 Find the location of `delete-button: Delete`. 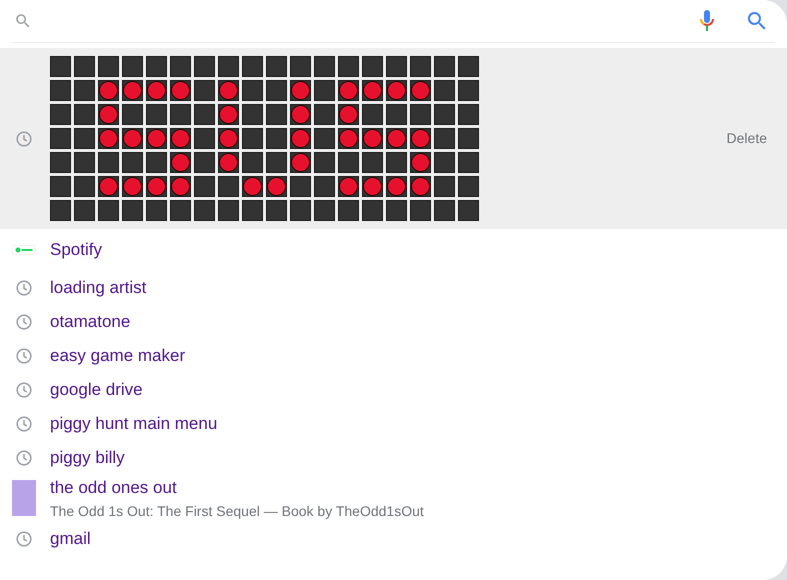

delete-button: Delete is located at coordinates (746, 138).